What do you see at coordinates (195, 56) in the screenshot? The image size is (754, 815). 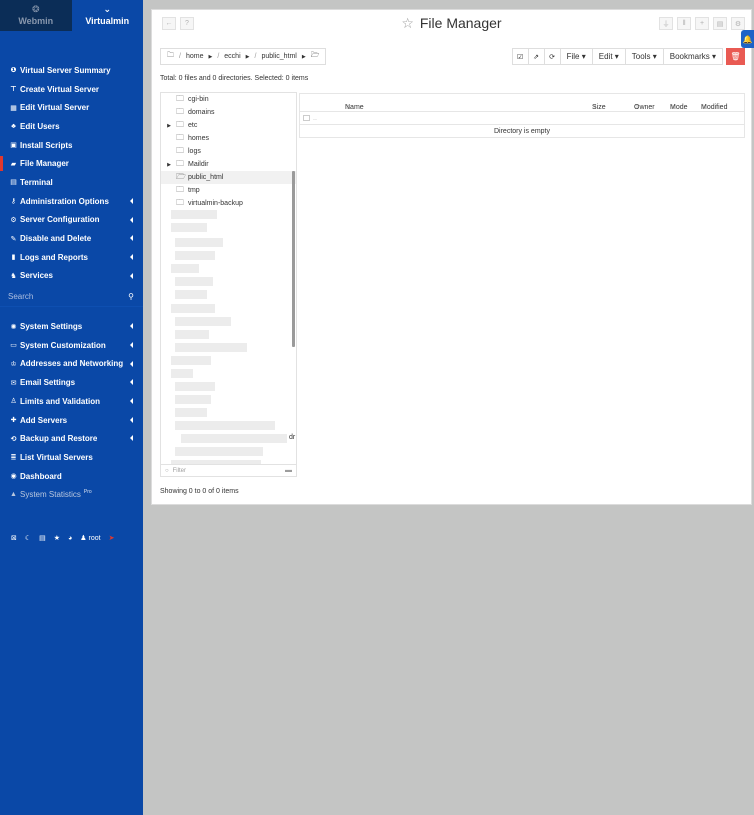 I see `breadcrumb-item-home: home` at bounding box center [195, 56].